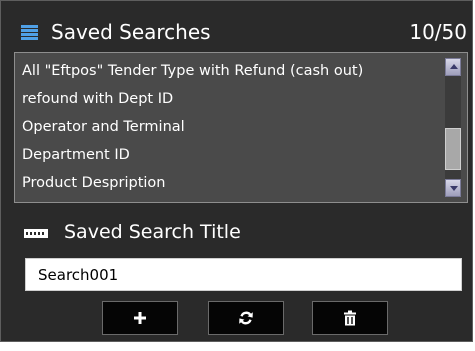 This screenshot has width=475, height=351. What do you see at coordinates (29, 33) in the screenshot?
I see `list-icon` at bounding box center [29, 33].